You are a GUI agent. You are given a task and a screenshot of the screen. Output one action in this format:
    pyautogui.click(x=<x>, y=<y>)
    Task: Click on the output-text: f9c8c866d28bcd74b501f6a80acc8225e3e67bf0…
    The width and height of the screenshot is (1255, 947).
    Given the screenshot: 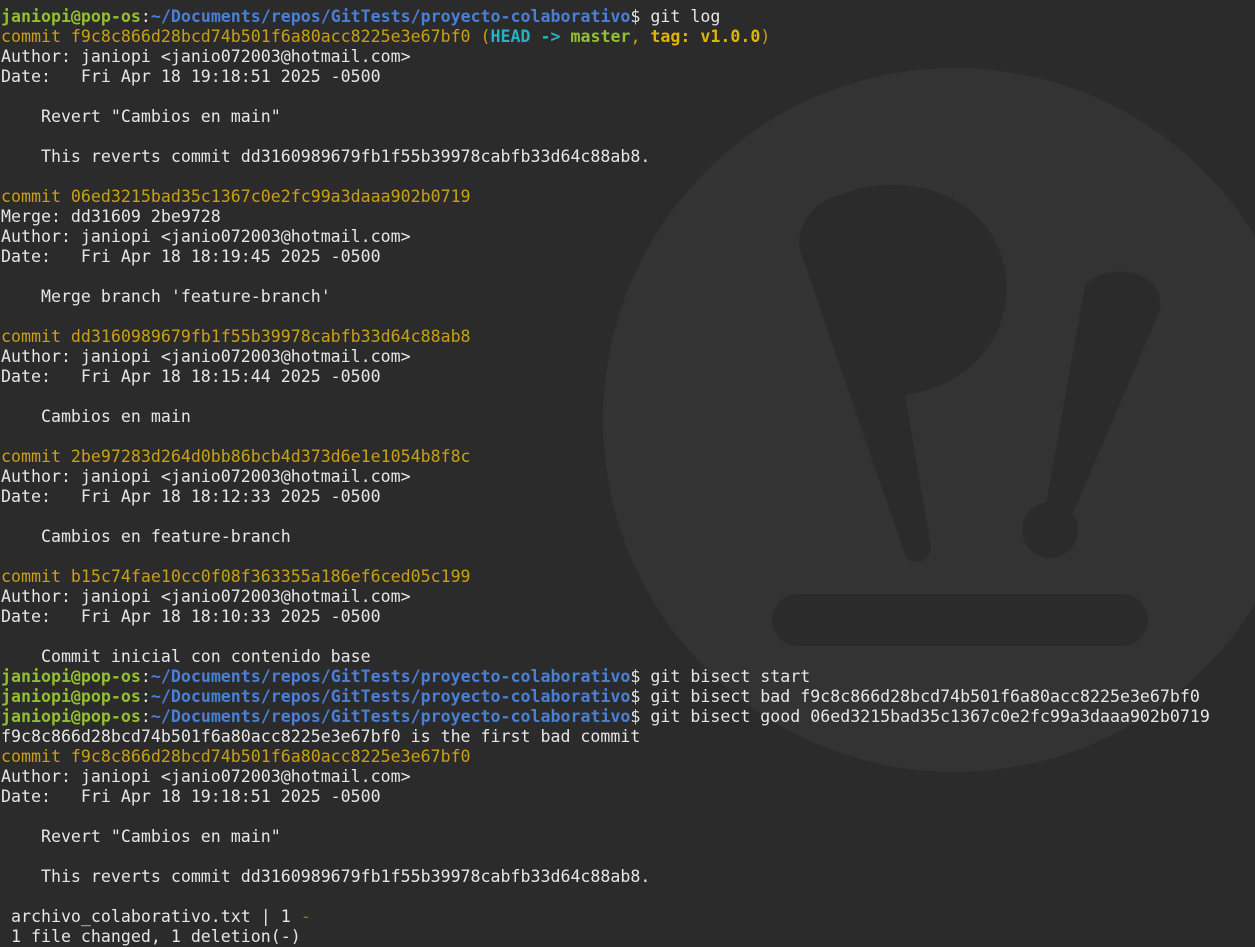 What is the action you would take?
    pyautogui.click(x=321, y=736)
    